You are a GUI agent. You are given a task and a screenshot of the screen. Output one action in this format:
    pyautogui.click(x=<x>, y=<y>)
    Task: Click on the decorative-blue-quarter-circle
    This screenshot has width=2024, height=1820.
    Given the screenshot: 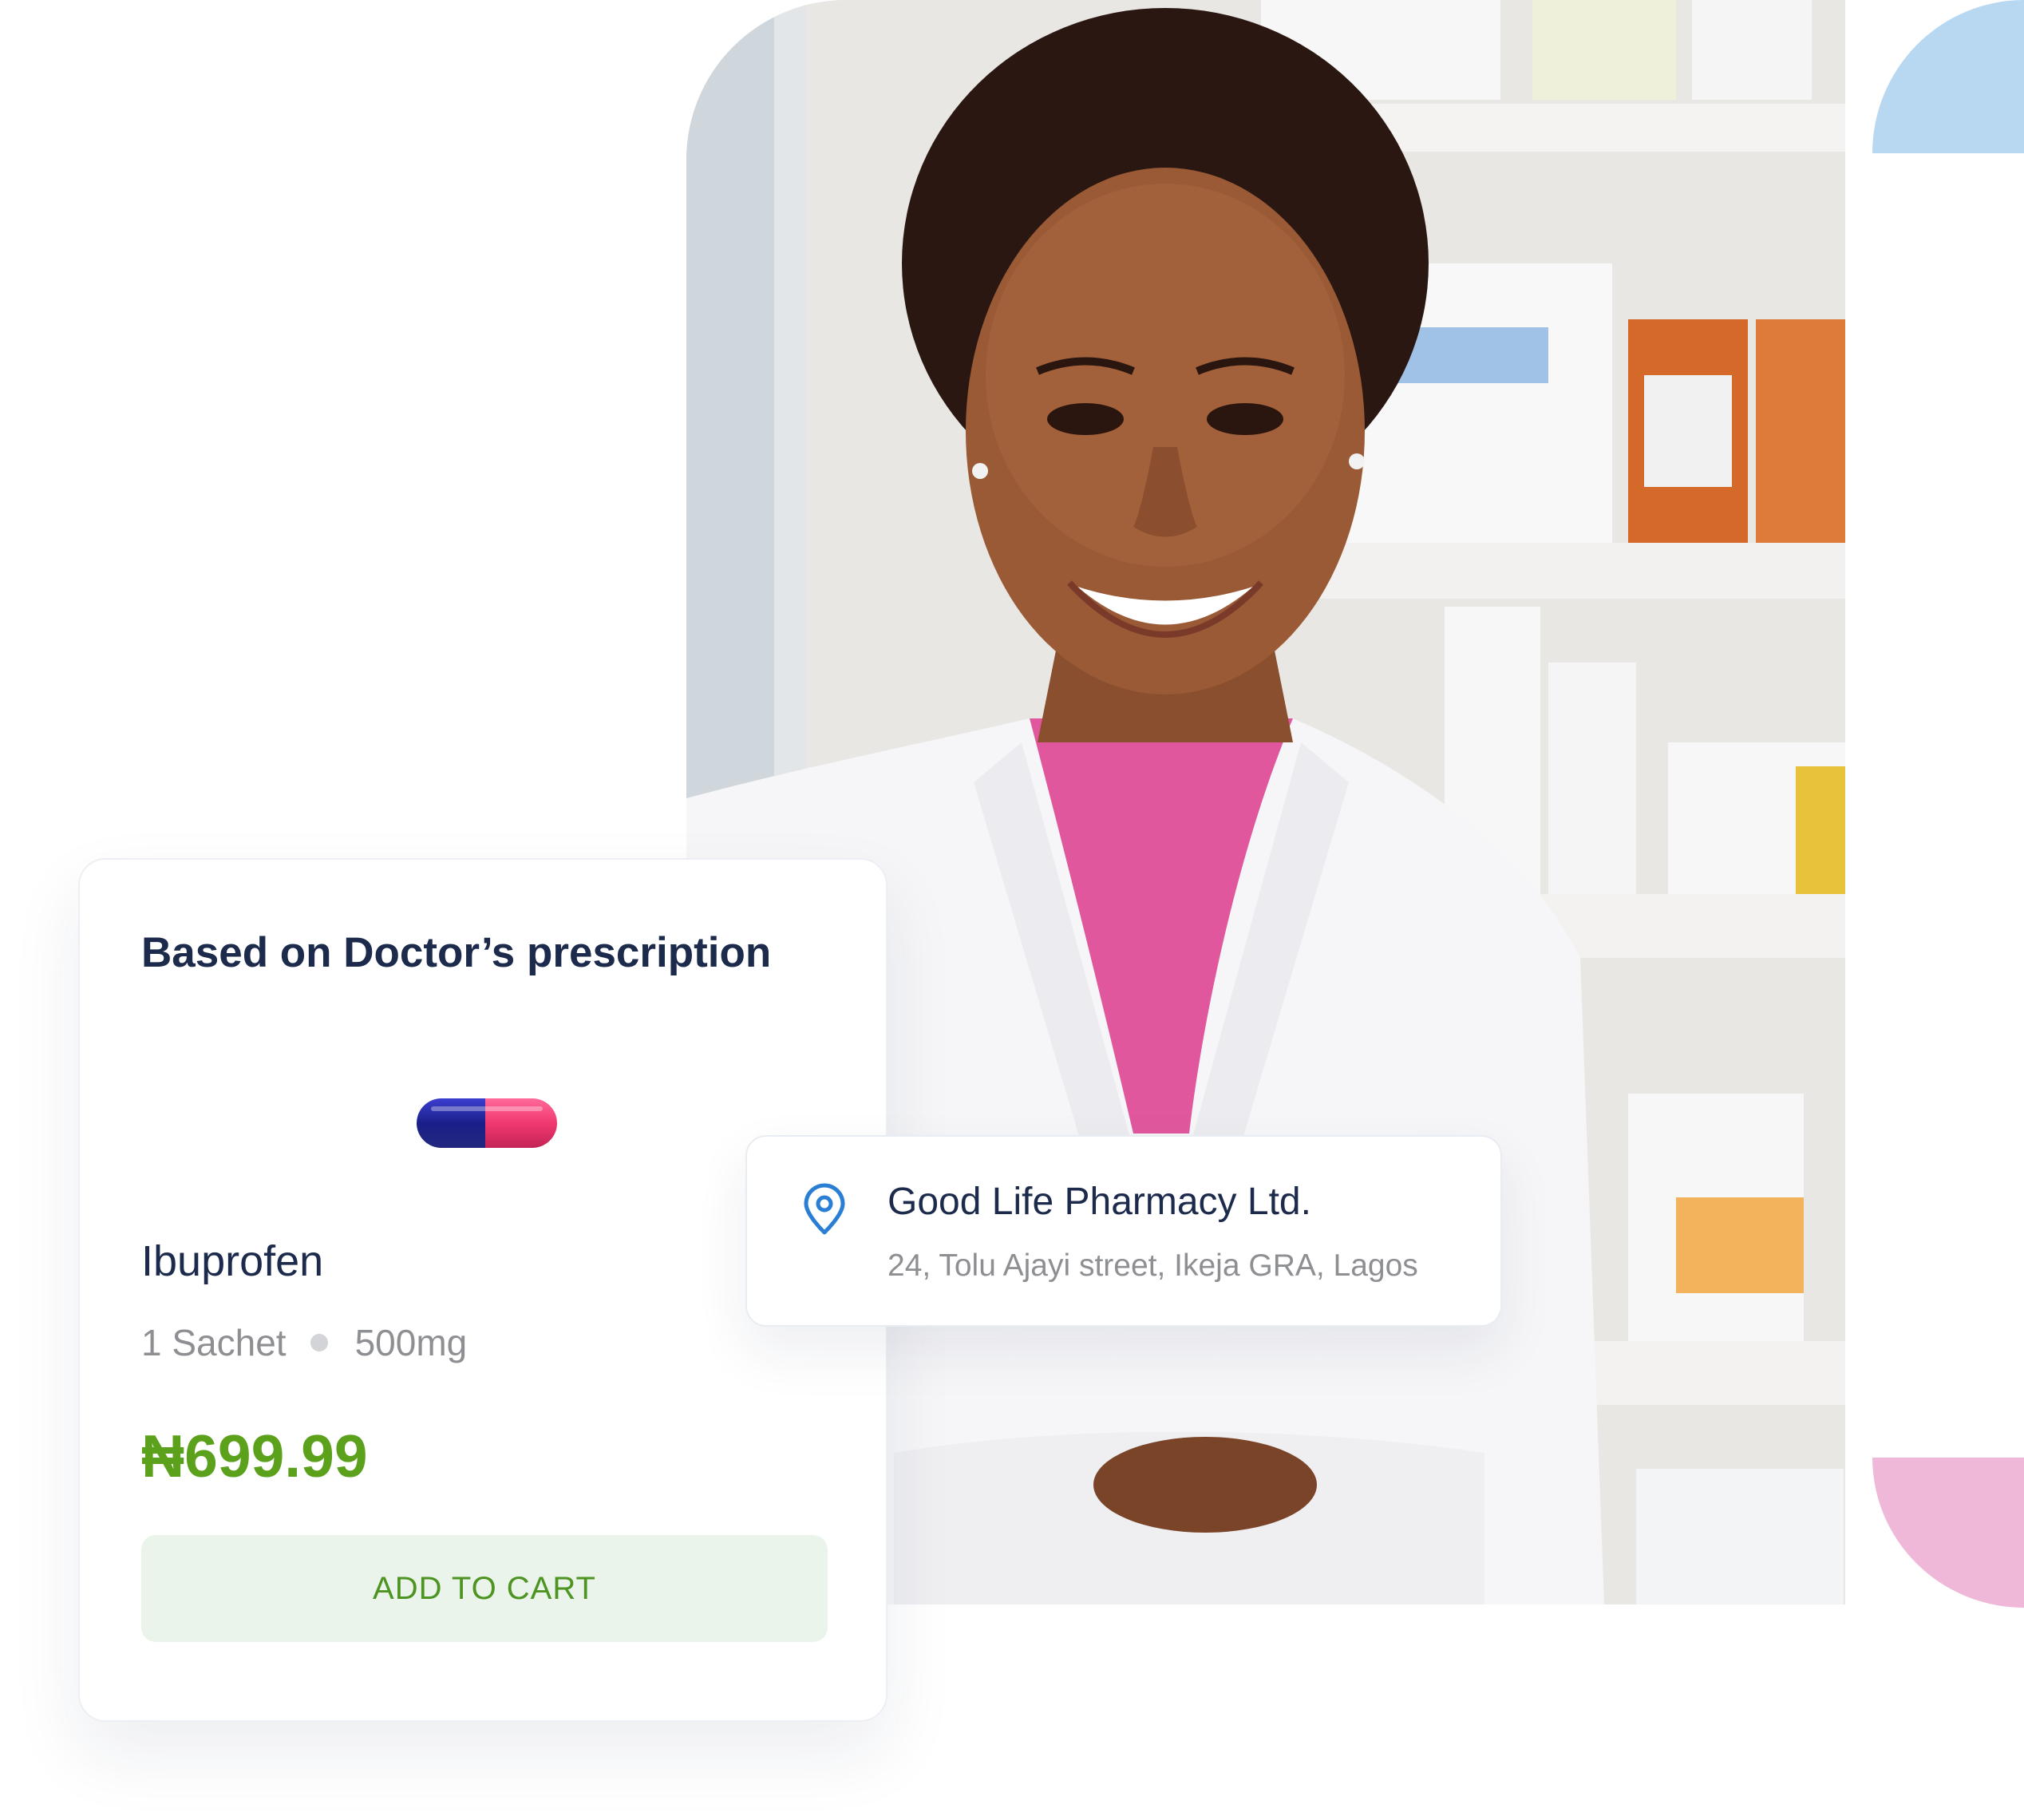 What is the action you would take?
    pyautogui.click(x=1948, y=76)
    